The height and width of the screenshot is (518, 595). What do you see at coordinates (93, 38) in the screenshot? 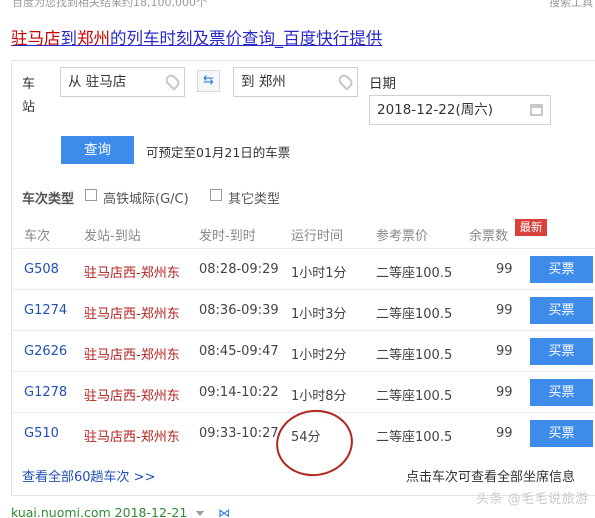
I see `title-to-highlight: 郑州` at bounding box center [93, 38].